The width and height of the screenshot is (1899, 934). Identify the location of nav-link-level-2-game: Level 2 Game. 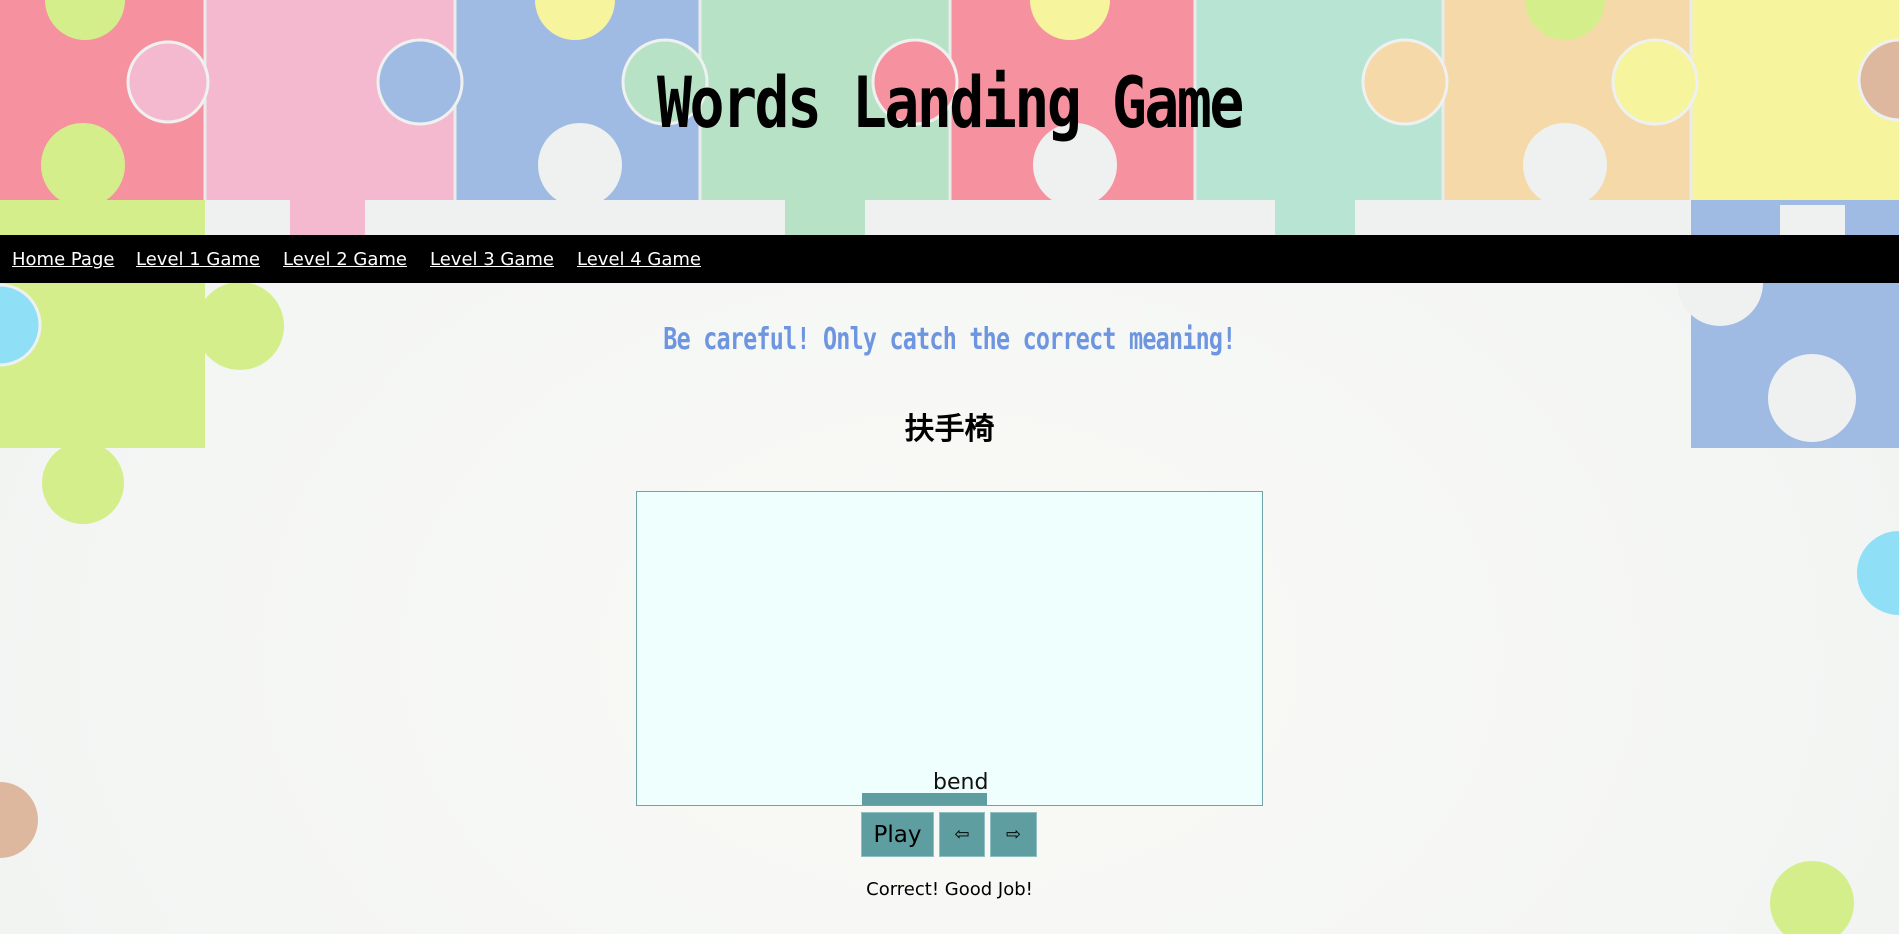
(345, 259).